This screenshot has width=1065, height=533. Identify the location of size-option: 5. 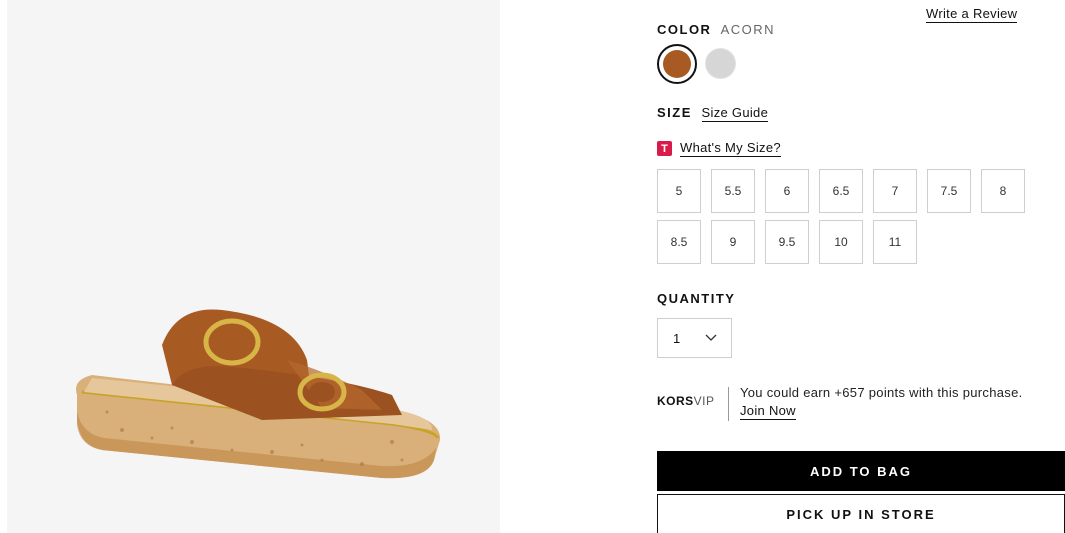
(679, 191).